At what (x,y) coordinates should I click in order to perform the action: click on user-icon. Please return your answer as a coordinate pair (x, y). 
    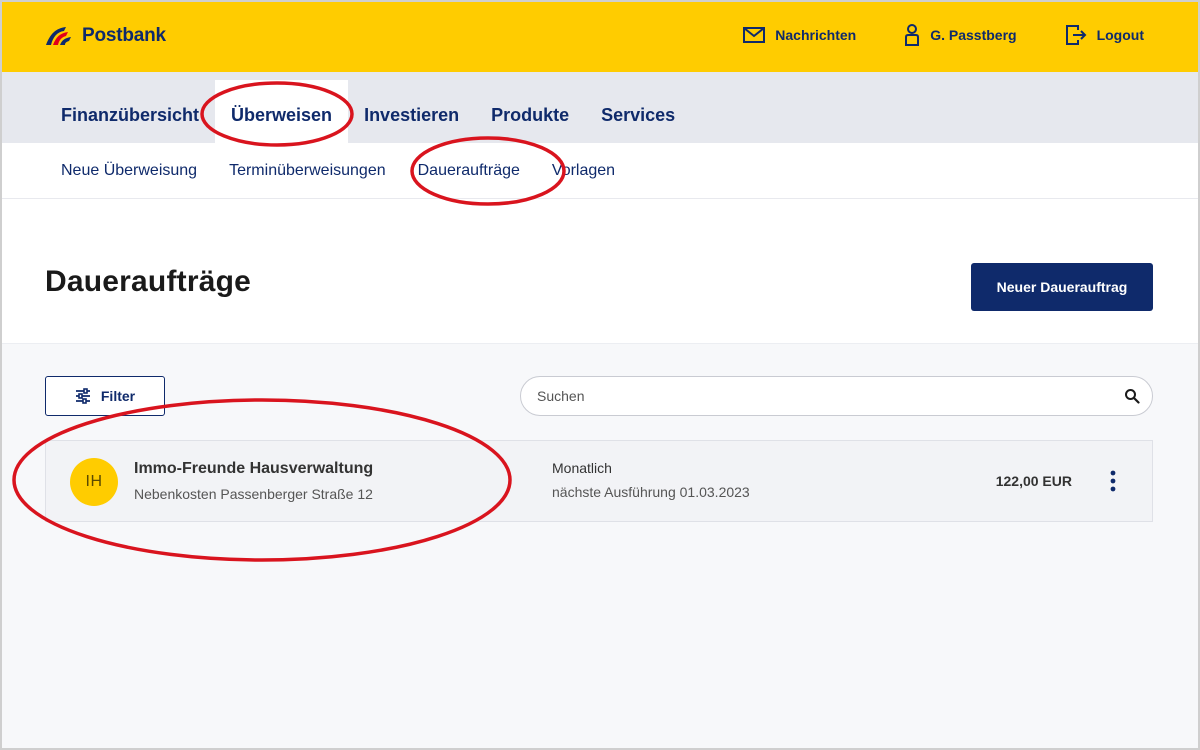
    Looking at the image, I should click on (912, 35).